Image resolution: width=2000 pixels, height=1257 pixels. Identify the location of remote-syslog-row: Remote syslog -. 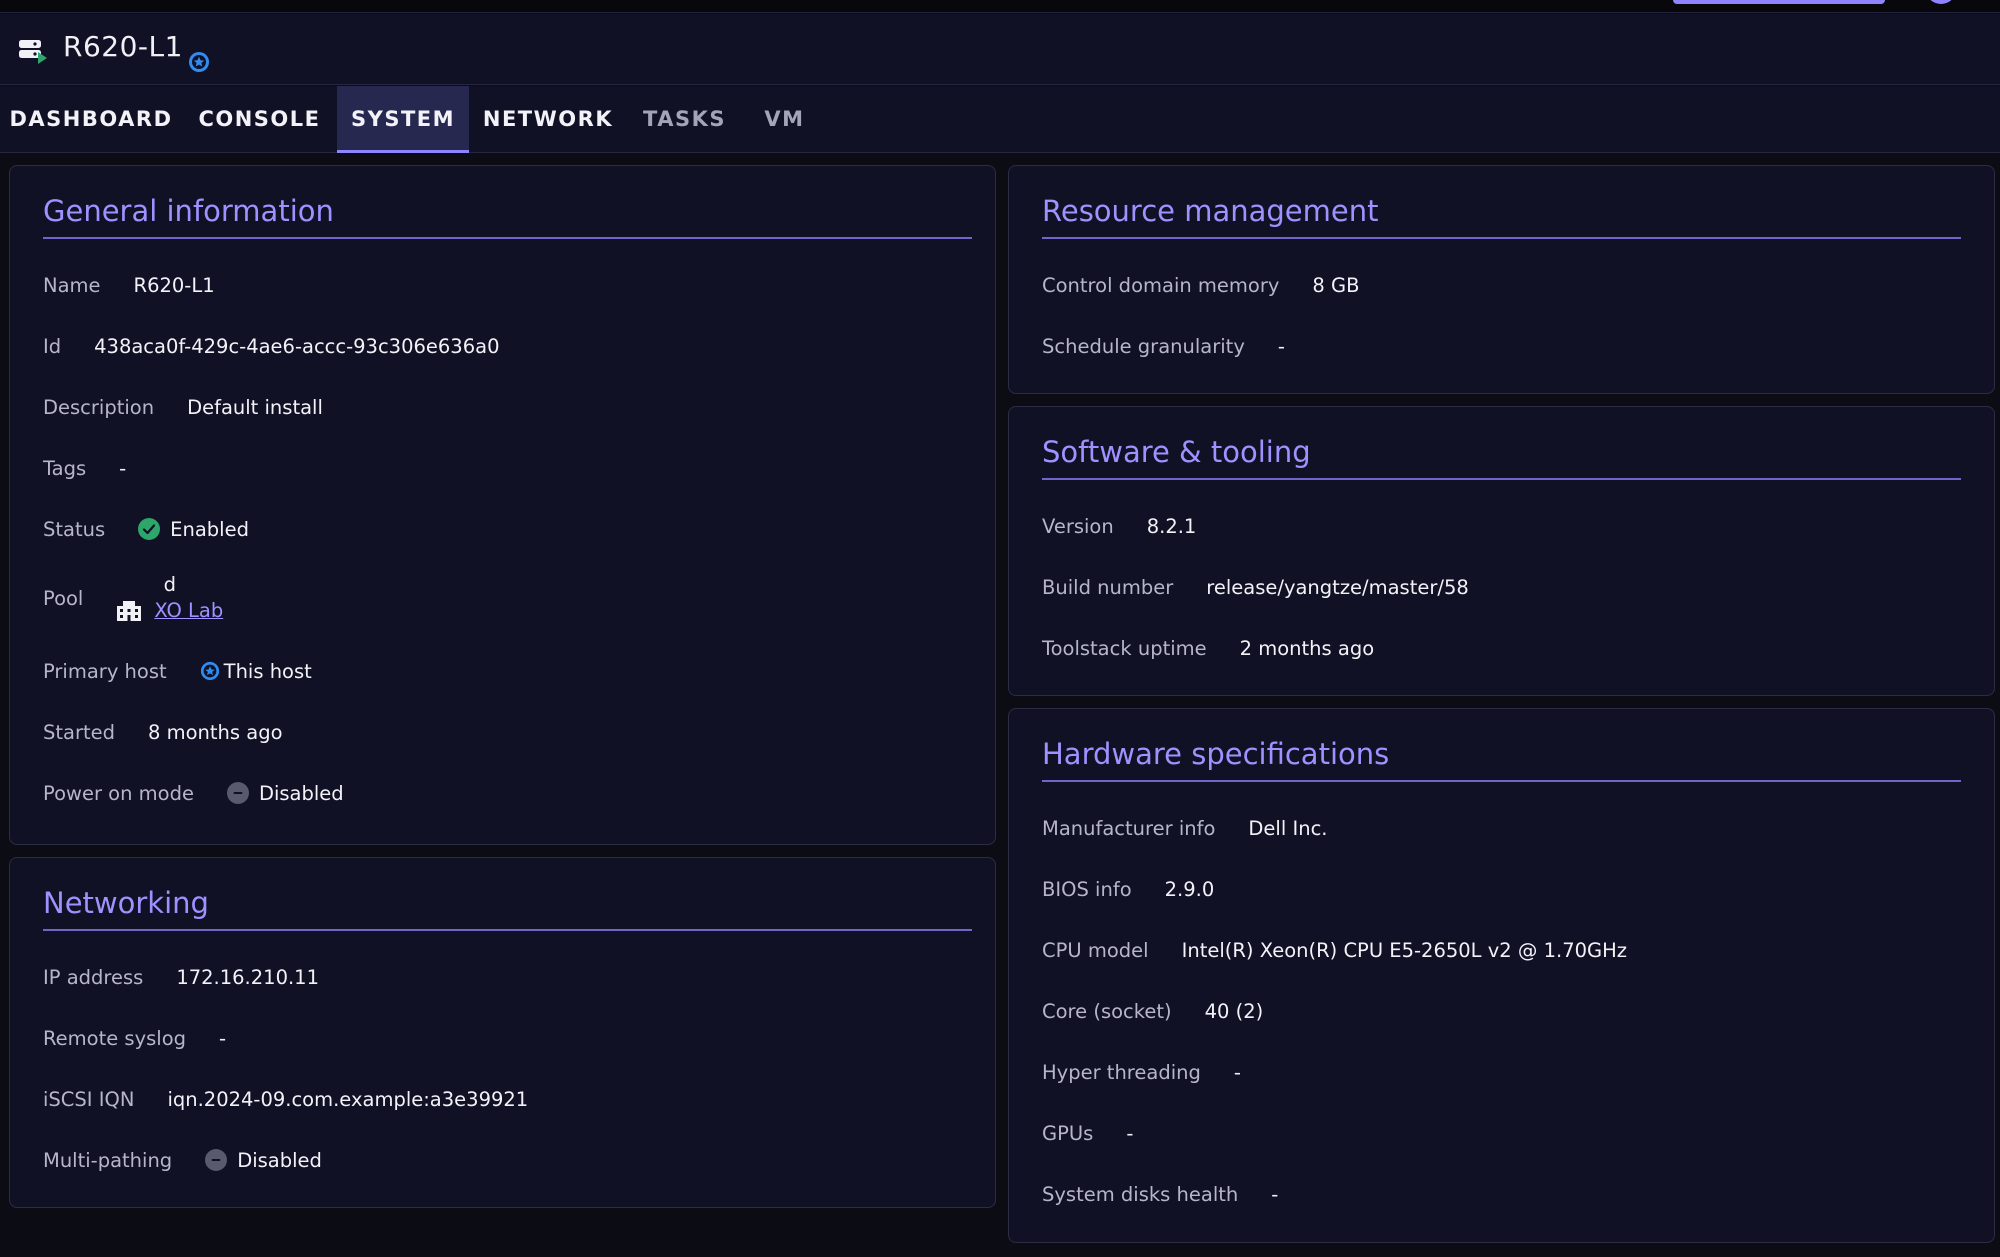
(134, 1038).